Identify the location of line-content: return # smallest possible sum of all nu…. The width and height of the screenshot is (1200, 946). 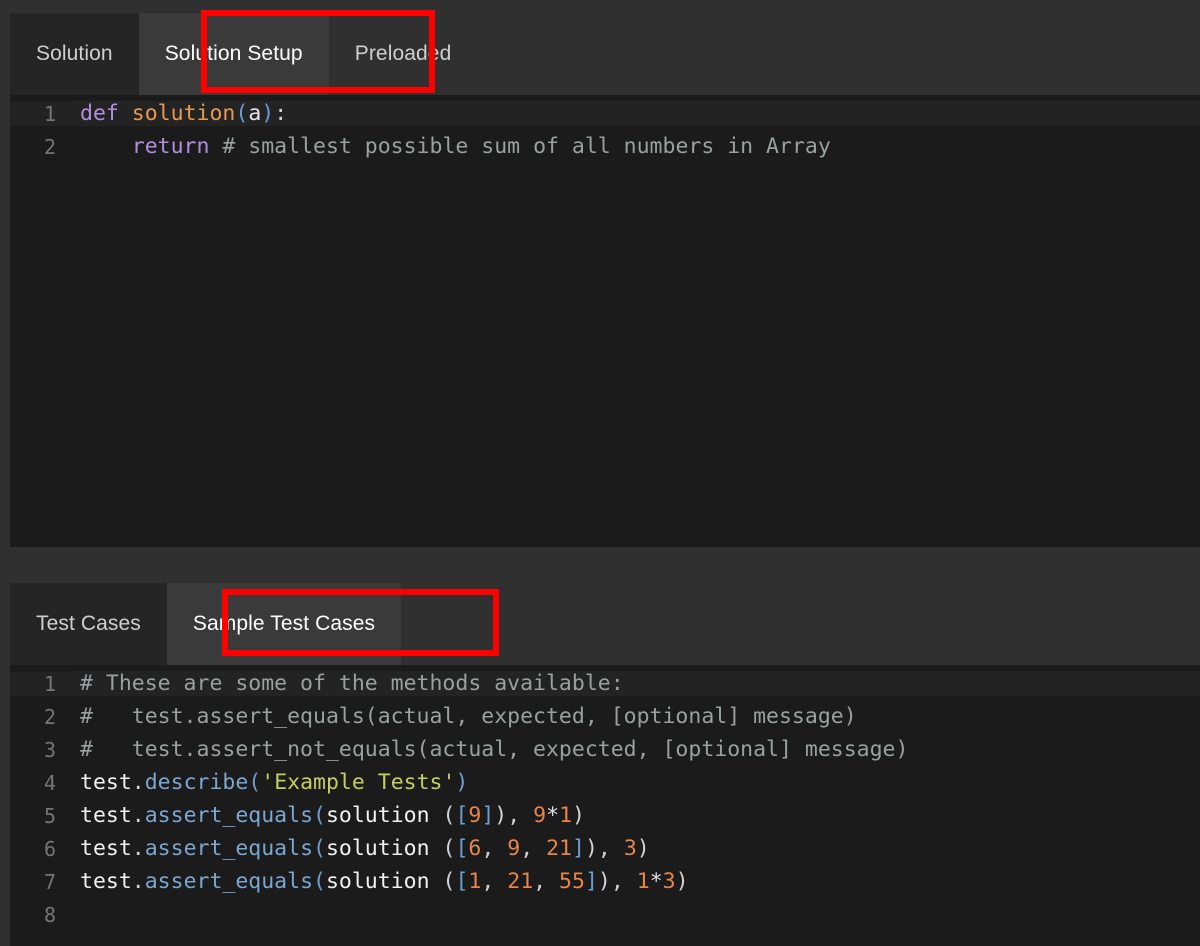
(481, 146).